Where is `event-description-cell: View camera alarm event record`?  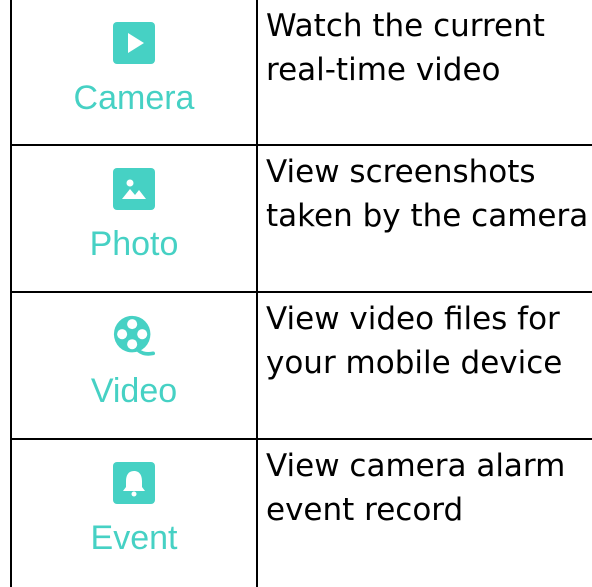
event-description-cell: View camera alarm event record is located at coordinates (424, 512).